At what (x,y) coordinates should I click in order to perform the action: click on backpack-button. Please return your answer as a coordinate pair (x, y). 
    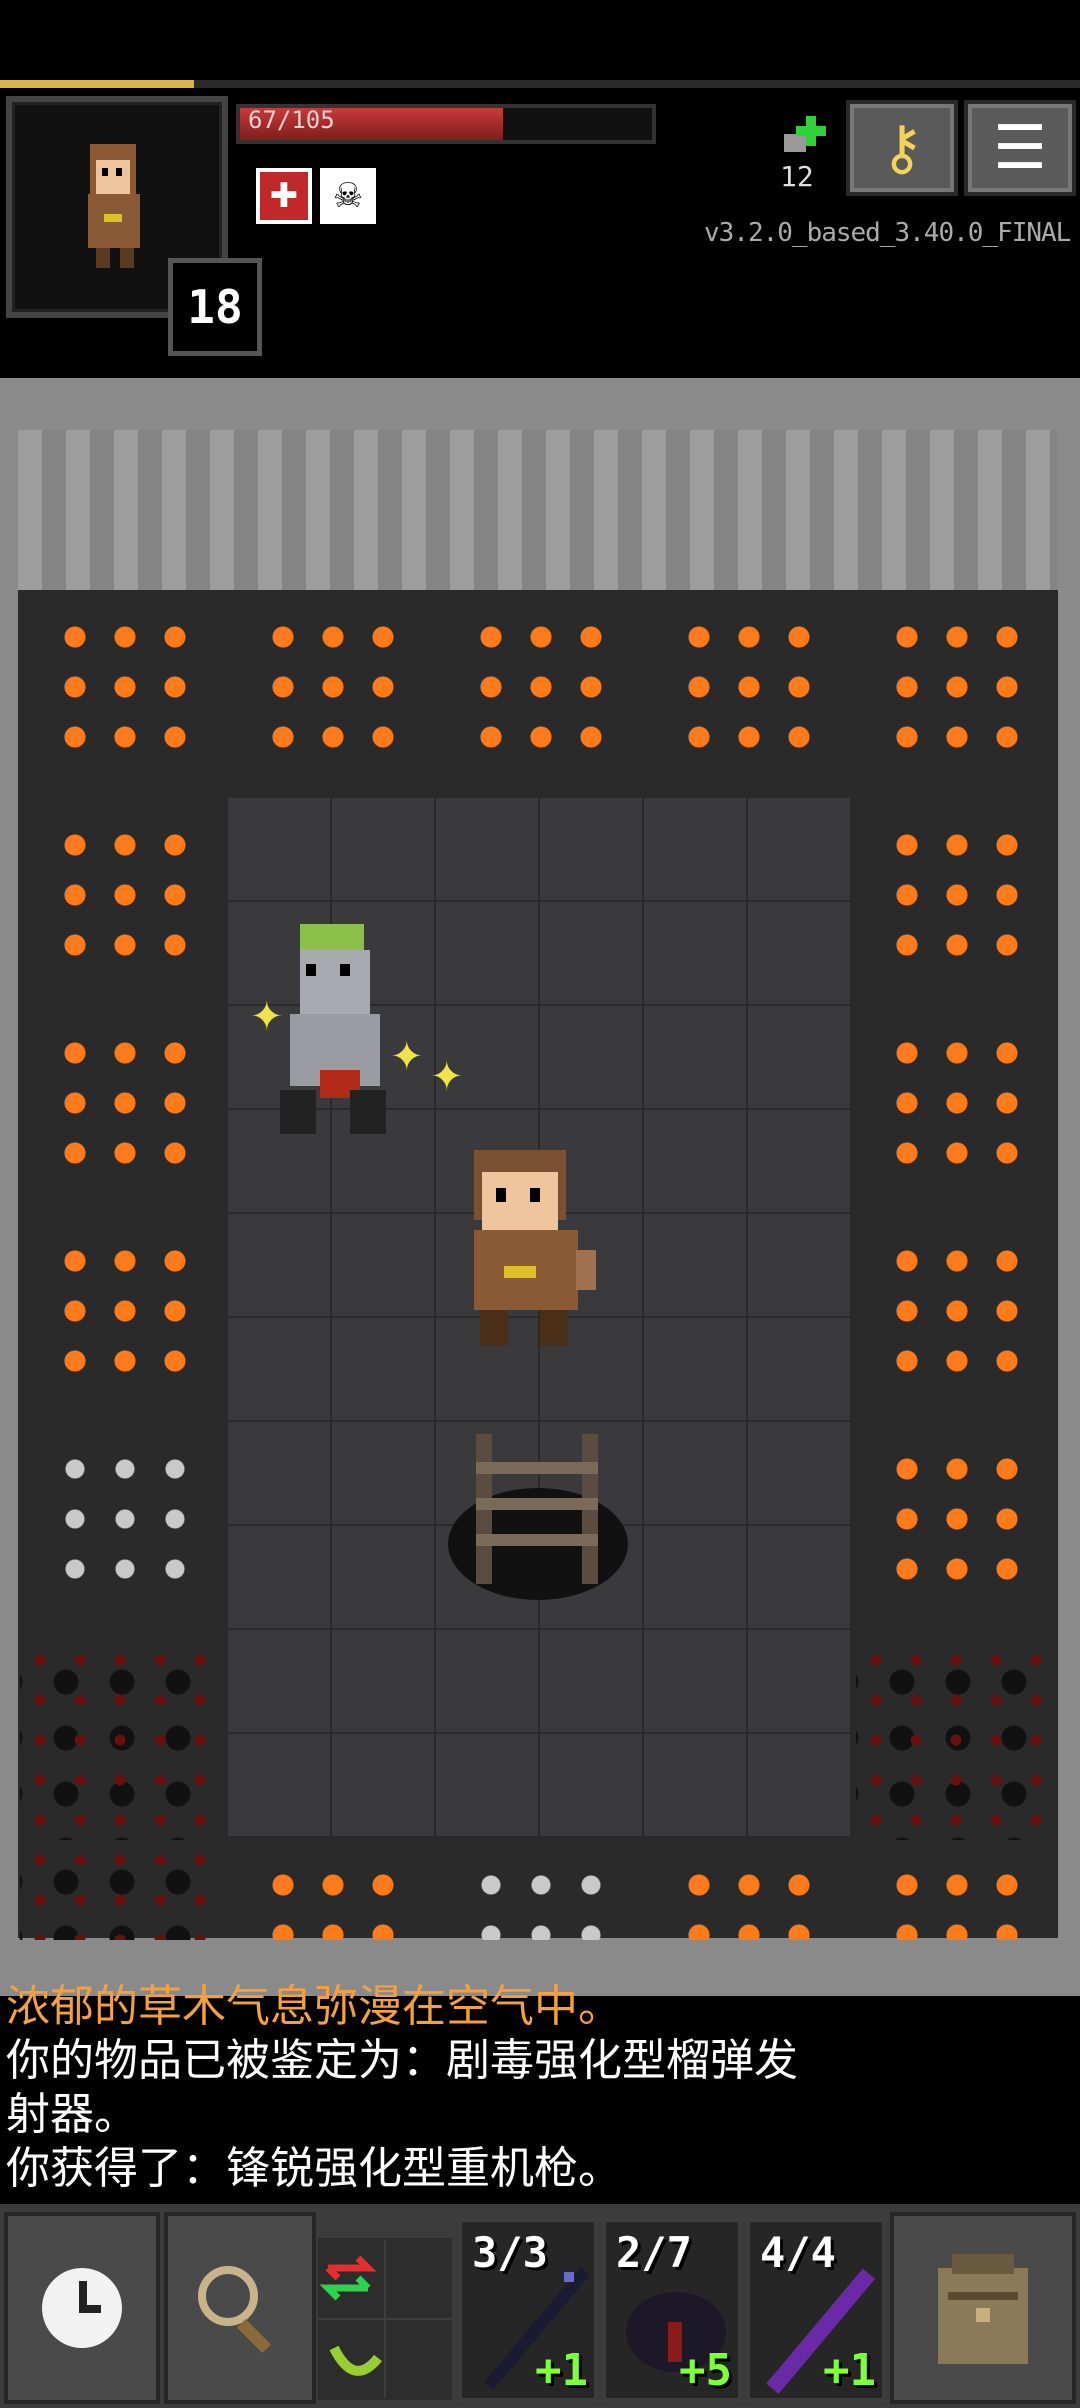
    Looking at the image, I should click on (983, 2308).